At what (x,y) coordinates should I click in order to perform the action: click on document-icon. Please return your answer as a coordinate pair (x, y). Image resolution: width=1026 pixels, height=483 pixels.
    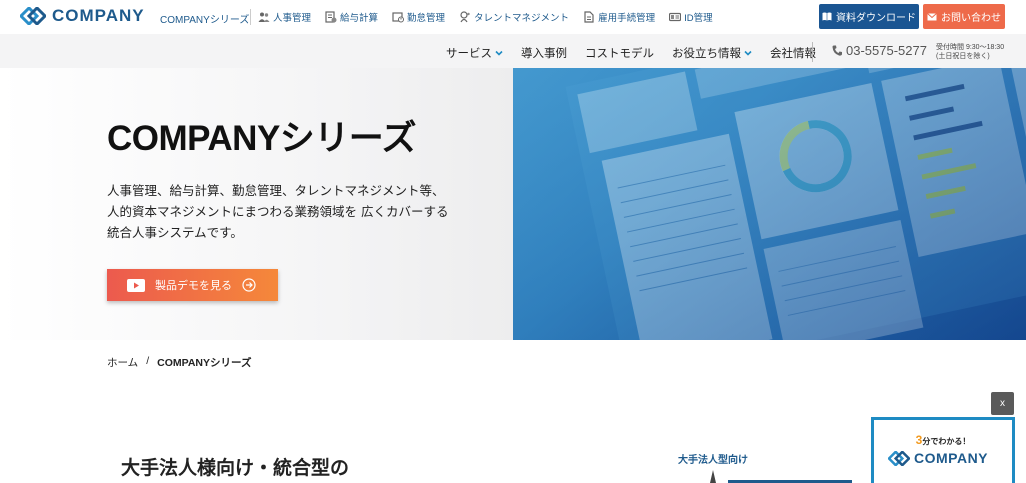
    Looking at the image, I should click on (589, 17).